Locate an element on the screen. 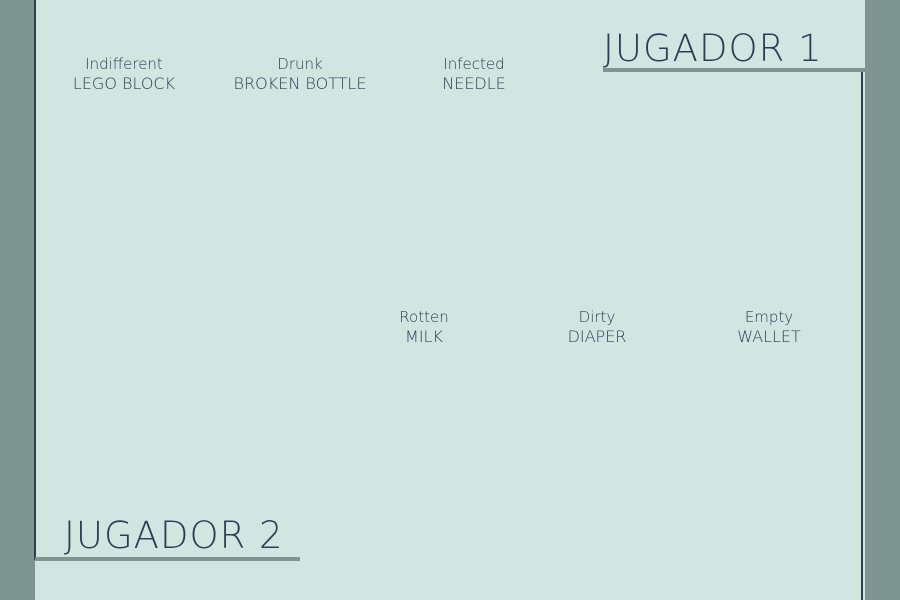 This screenshot has width=900, height=600. board-right-border is located at coordinates (862, 335).